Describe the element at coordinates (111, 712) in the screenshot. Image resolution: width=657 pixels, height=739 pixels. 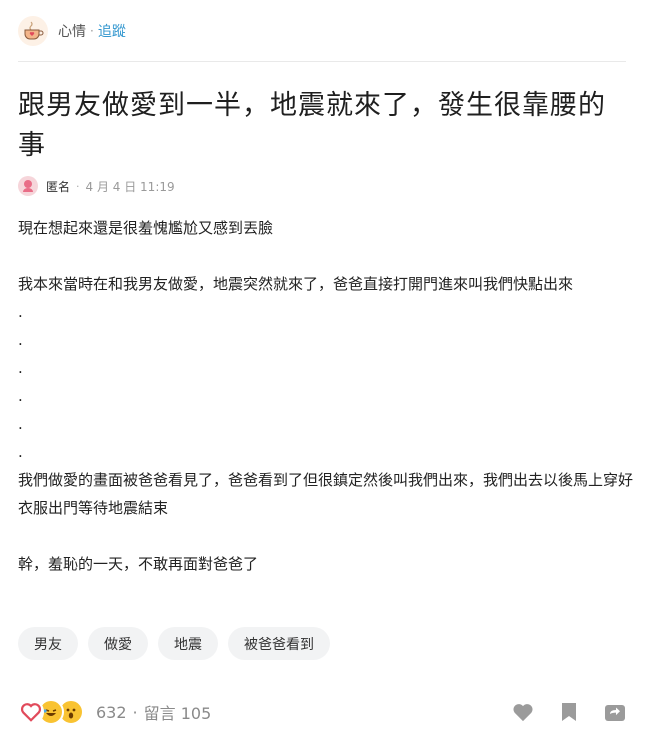
I see `reaction-count: 632` at that location.